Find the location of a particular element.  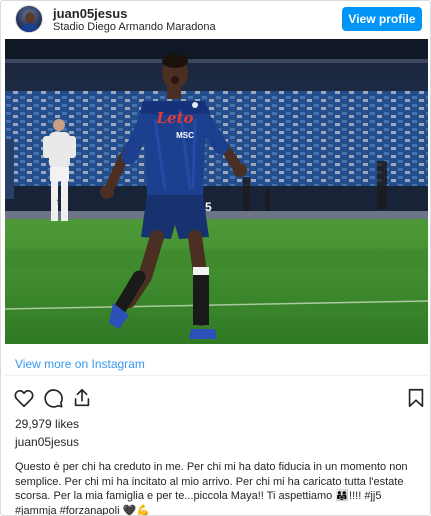

divider is located at coordinates (216, 375).